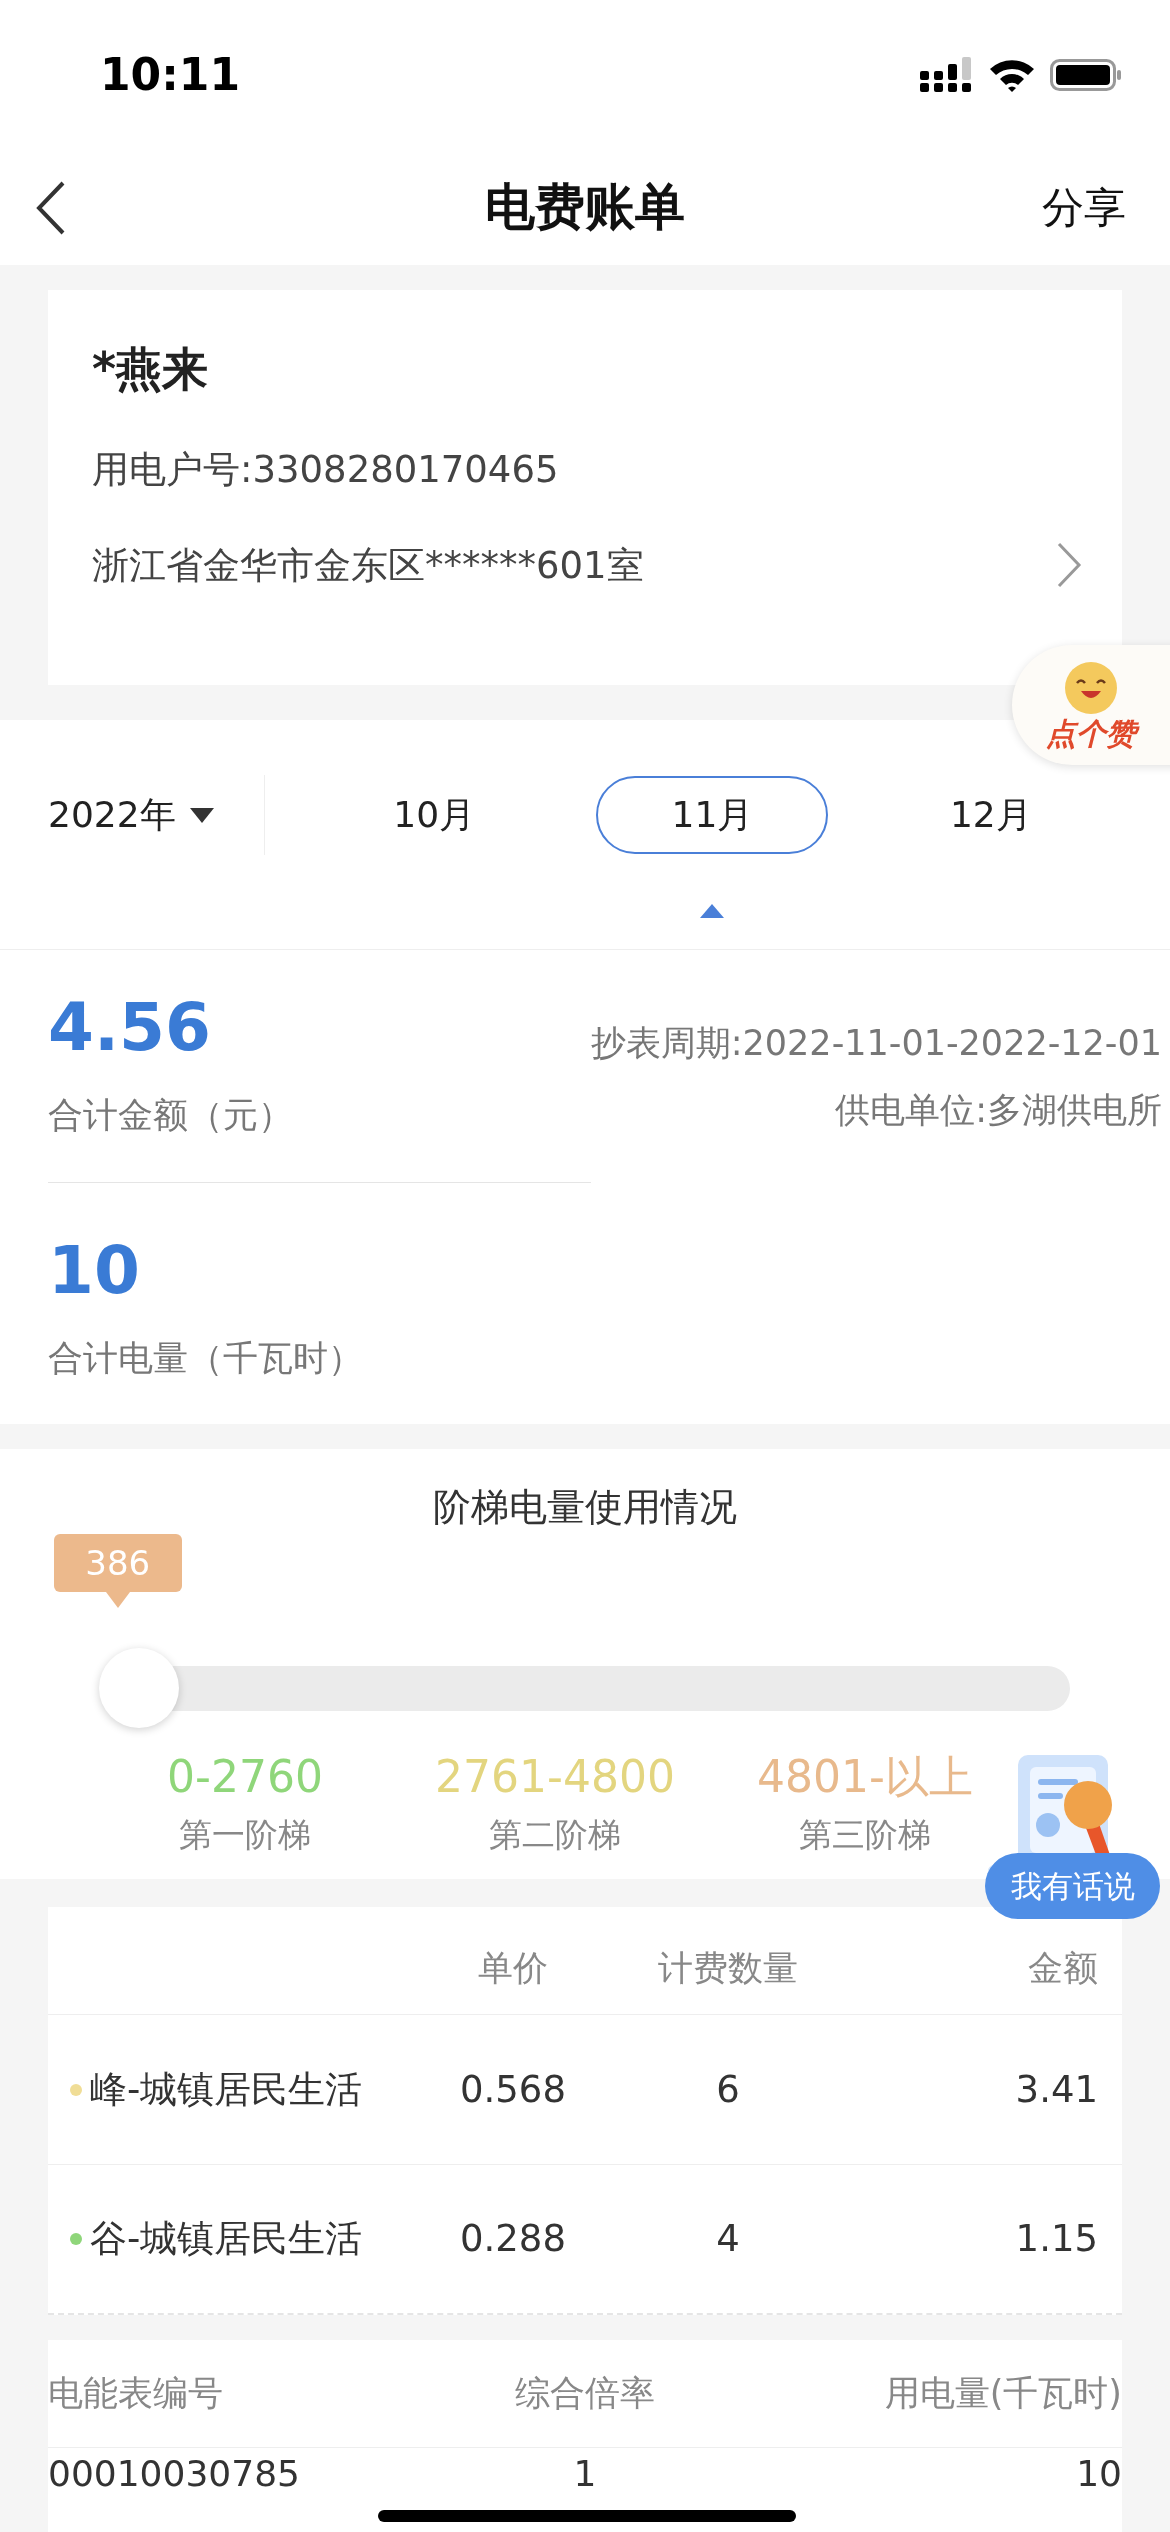 Image resolution: width=1170 pixels, height=2532 pixels. Describe the element at coordinates (174, 2474) in the screenshot. I see `table-cell-text: 00010030785` at that location.